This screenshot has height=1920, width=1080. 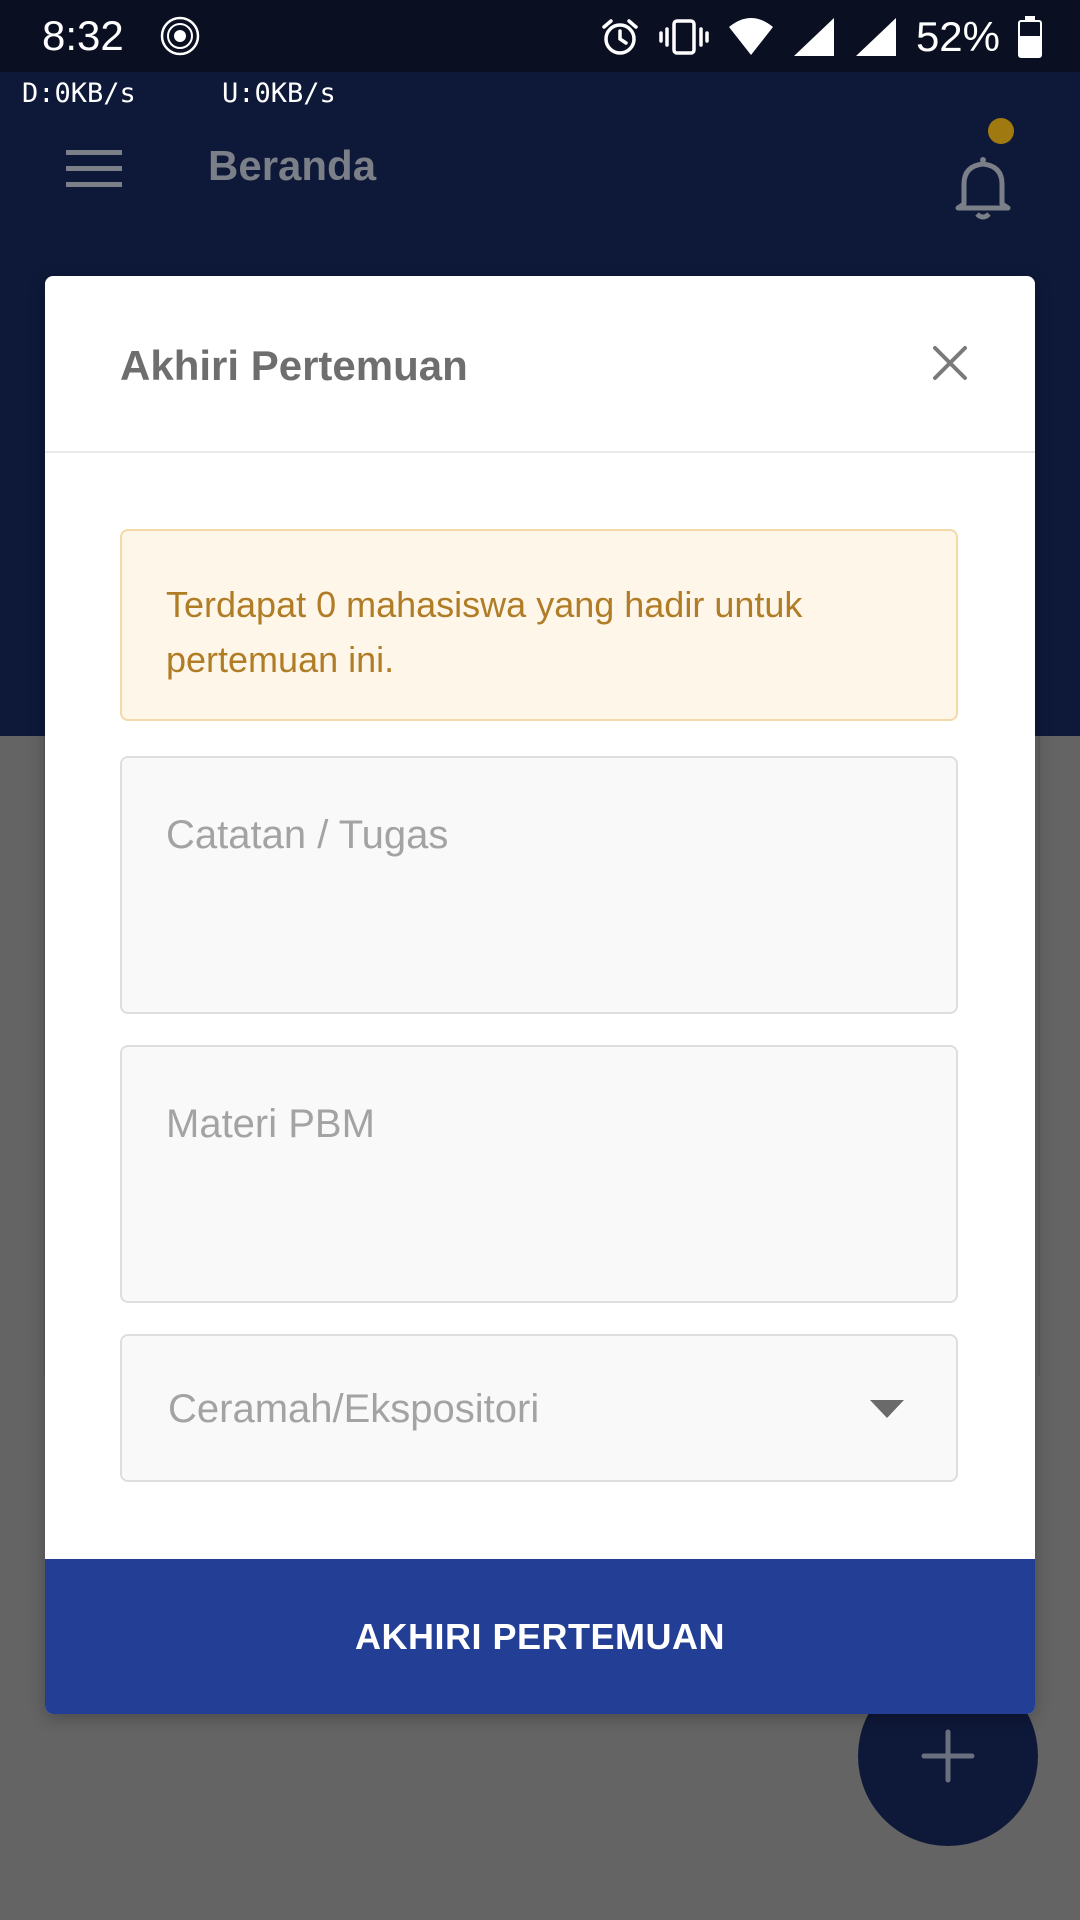 I want to click on status-bar: 8:32 52%, so click(x=540, y=36).